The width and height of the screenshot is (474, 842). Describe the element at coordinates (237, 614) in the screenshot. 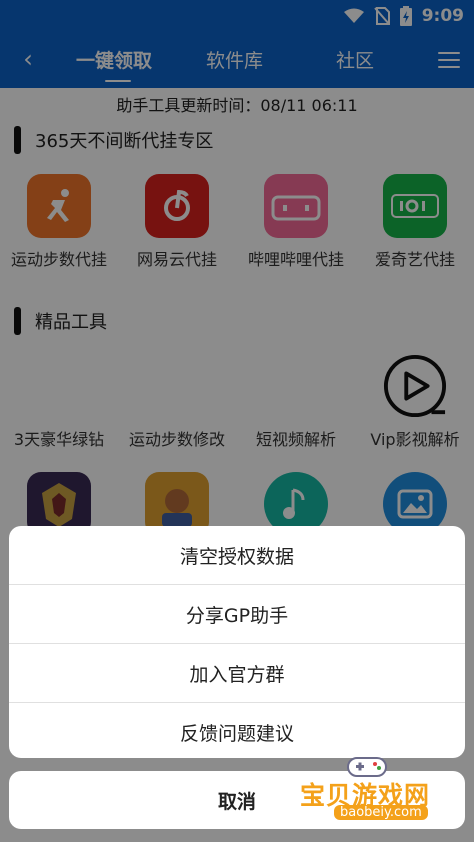

I see `share-gp-assistant-button: 分享GP助手` at that location.